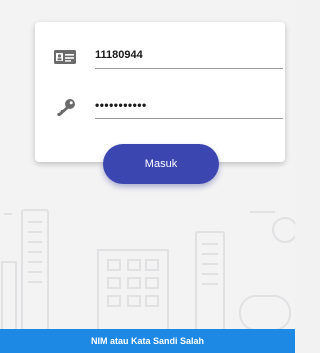  I want to click on snackbar-message: NIM atau Kata Sandi Salah, so click(147, 341).